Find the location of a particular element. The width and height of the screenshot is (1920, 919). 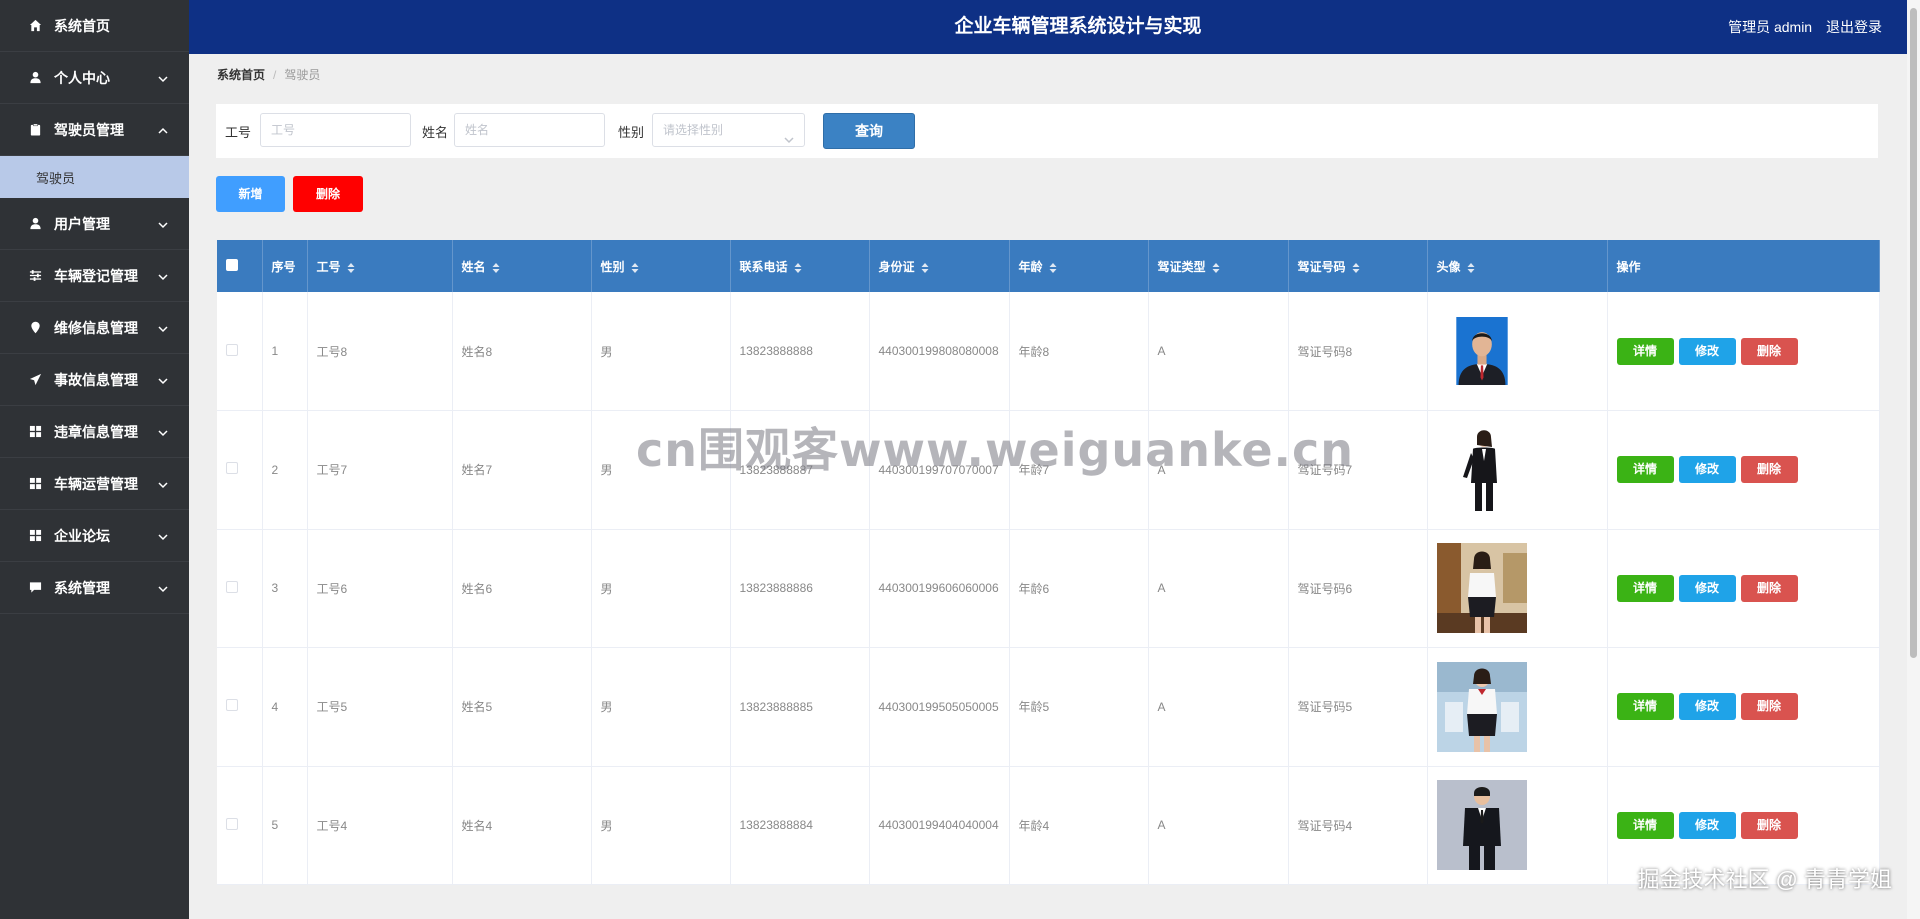

cell-gonghao: 工号8 is located at coordinates (380, 351).